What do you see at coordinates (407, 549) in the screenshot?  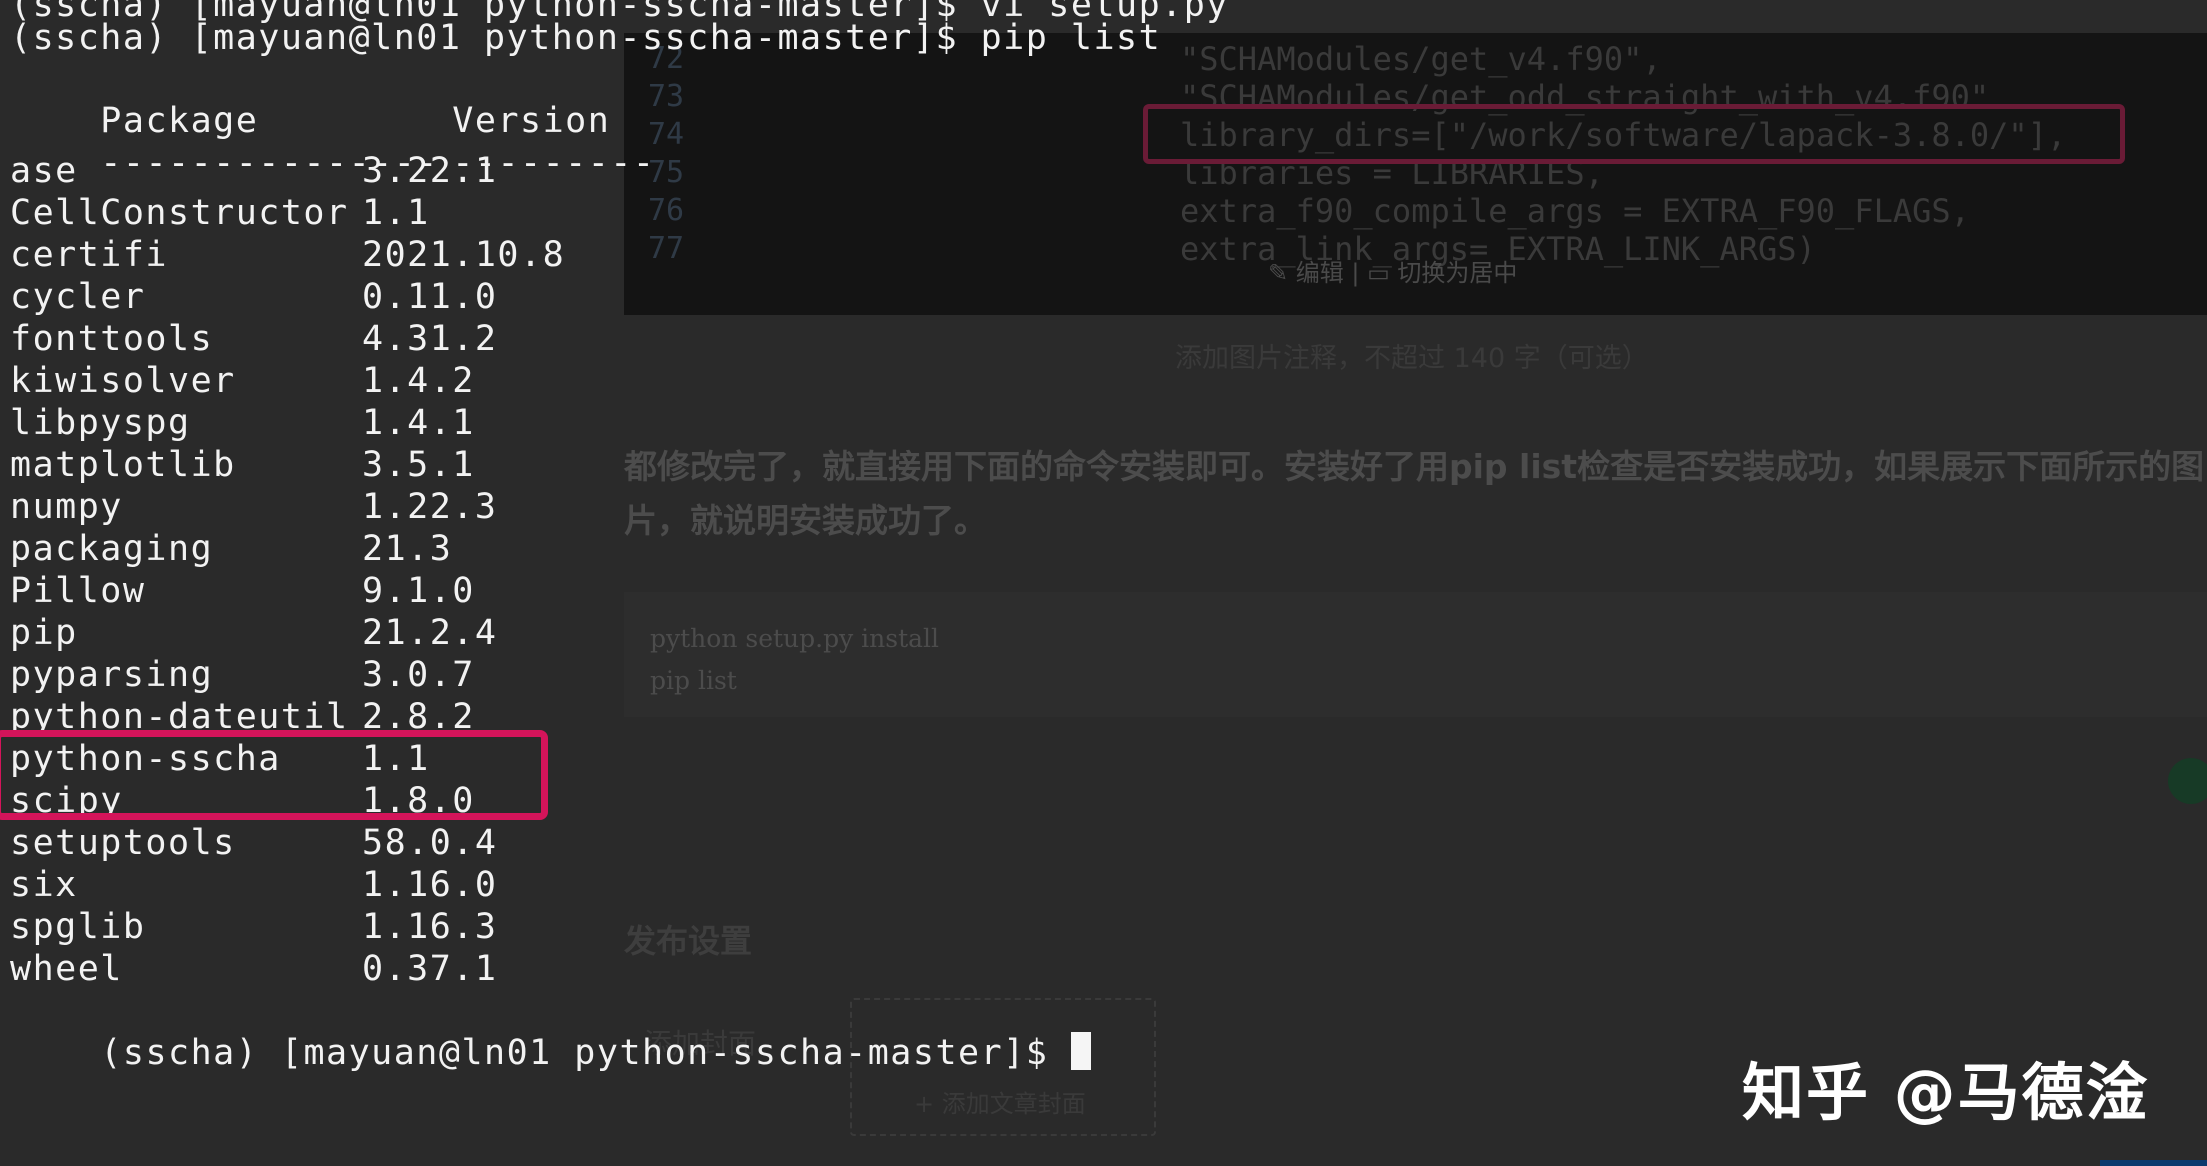 I see `package-version: 21.3` at bounding box center [407, 549].